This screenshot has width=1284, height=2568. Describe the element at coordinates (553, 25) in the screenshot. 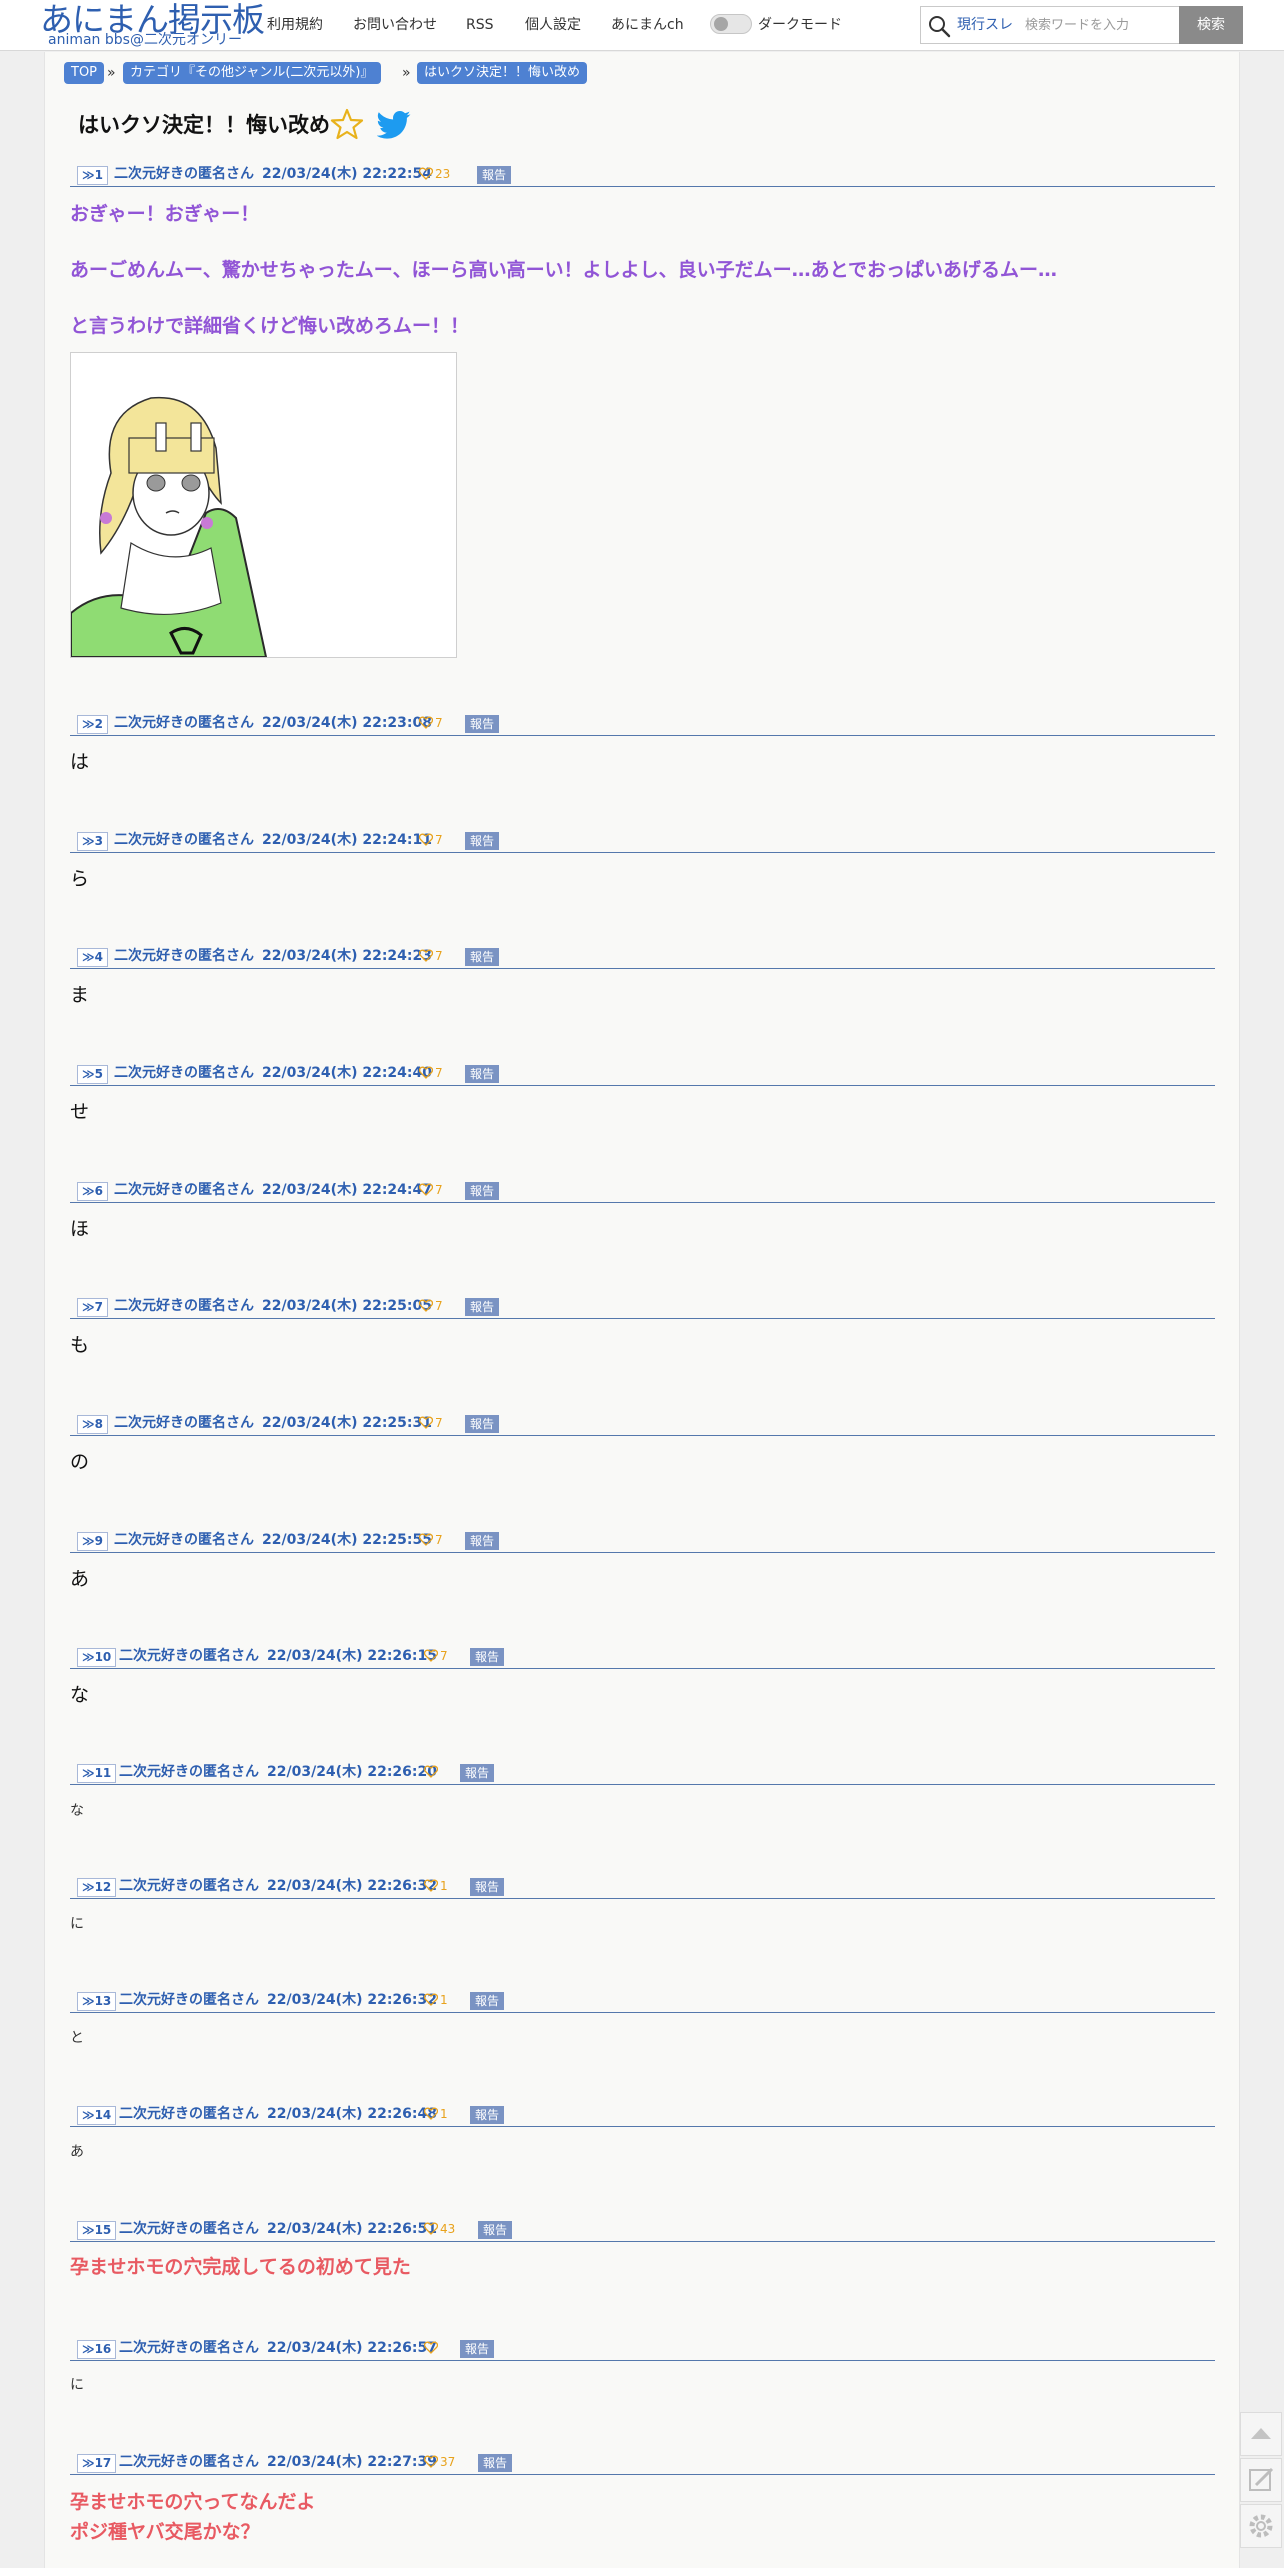

I see `nav-settings: 個人設定` at that location.